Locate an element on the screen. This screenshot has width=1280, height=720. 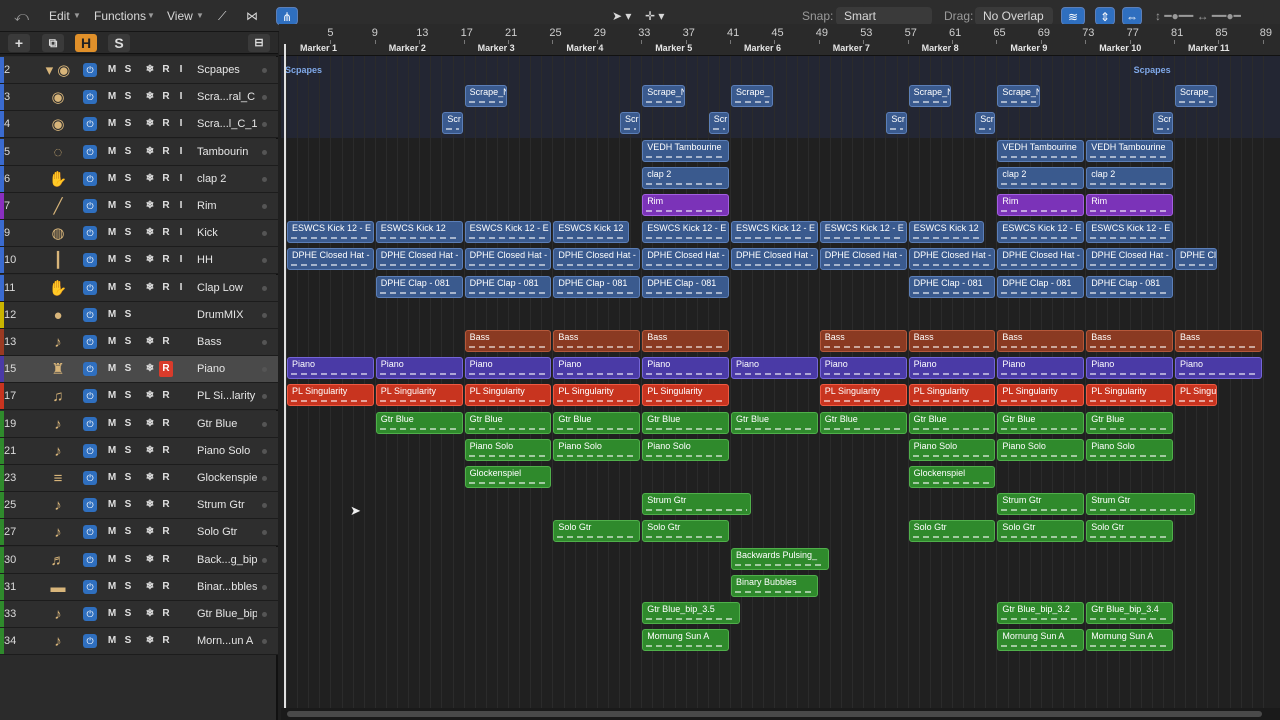
region: Binary Bubbles is located at coordinates (774, 585).